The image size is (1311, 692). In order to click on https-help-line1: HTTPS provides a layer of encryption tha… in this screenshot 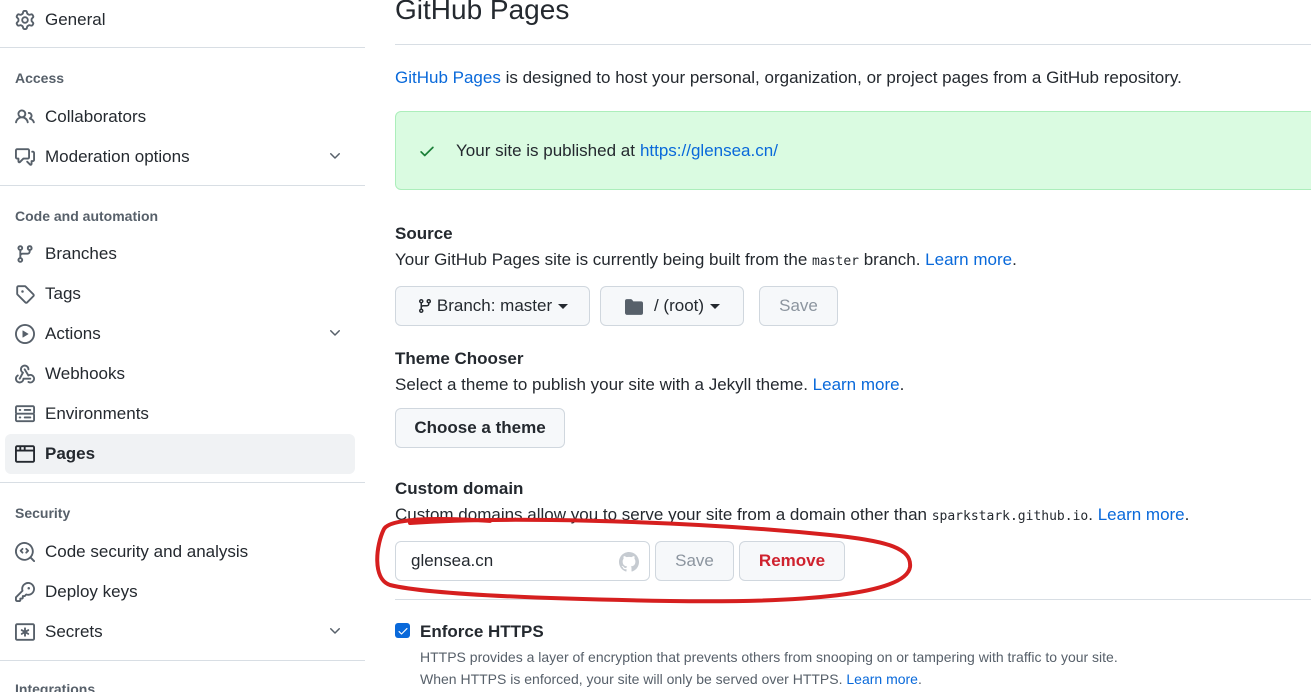, I will do `click(769, 657)`.